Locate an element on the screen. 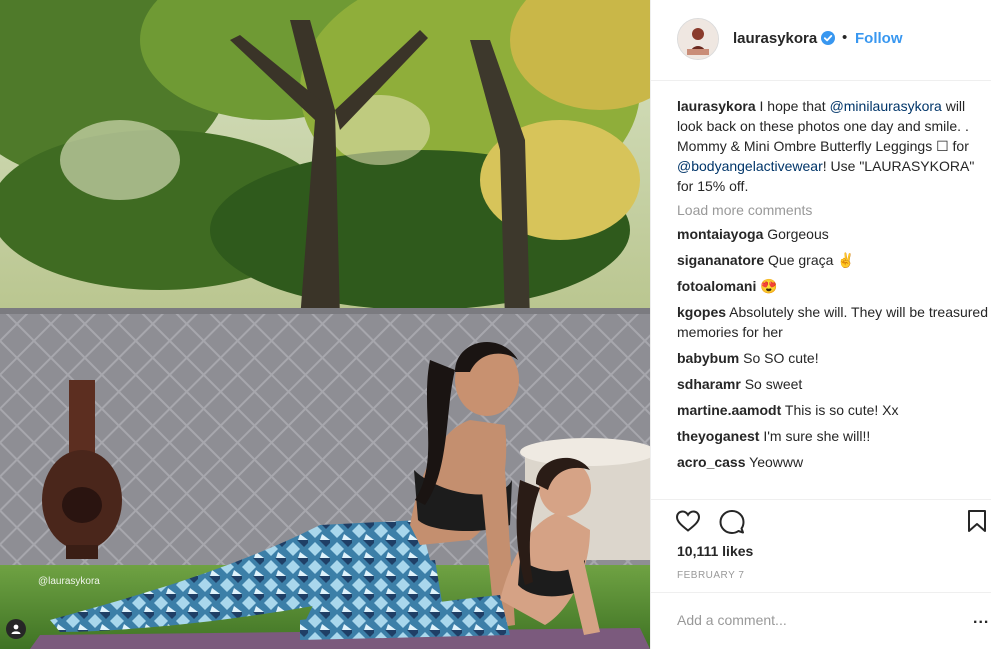 This screenshot has width=1000, height=649. verified-badge-icon is located at coordinates (828, 38).